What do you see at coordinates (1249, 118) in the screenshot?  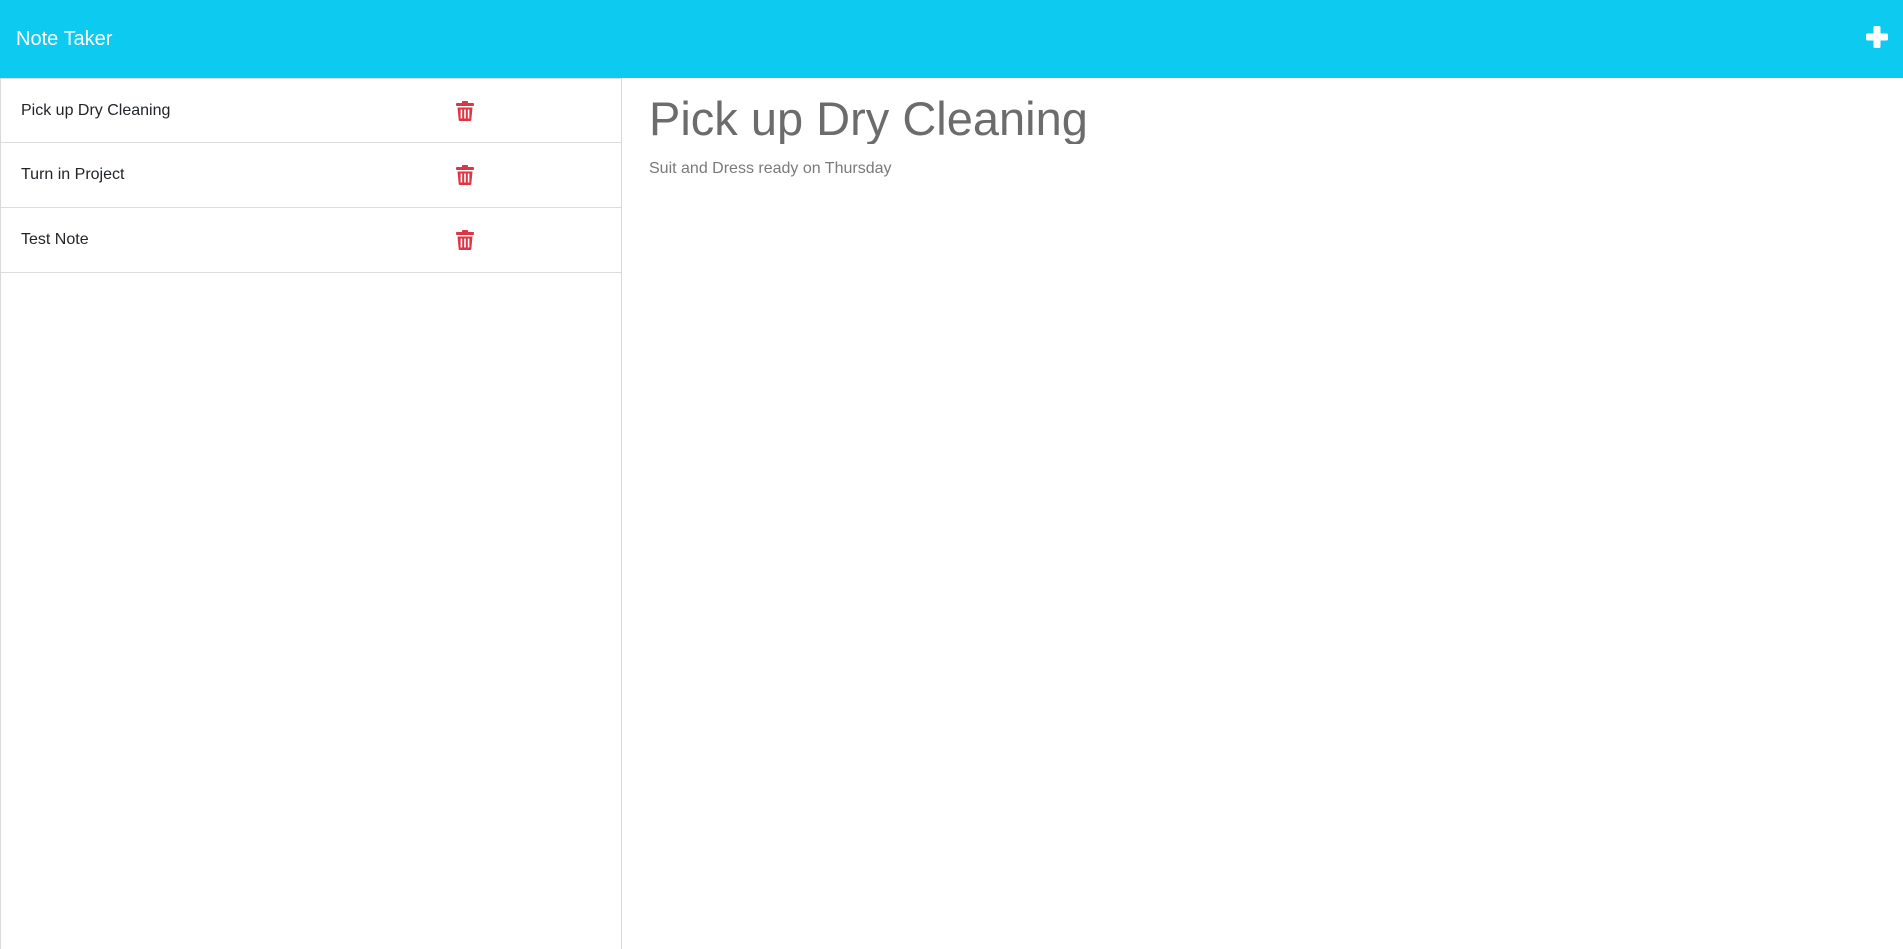 I see `note-title-input: Pick up Dry Cleaning` at bounding box center [1249, 118].